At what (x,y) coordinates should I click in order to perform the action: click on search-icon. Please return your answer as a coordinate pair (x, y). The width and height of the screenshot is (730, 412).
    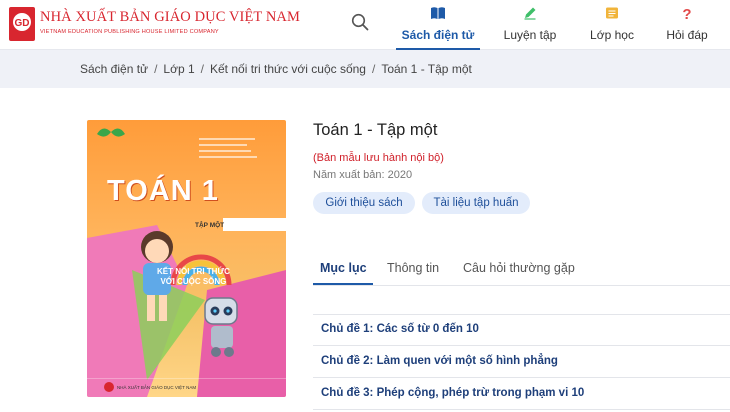
    Looking at the image, I should click on (360, 22).